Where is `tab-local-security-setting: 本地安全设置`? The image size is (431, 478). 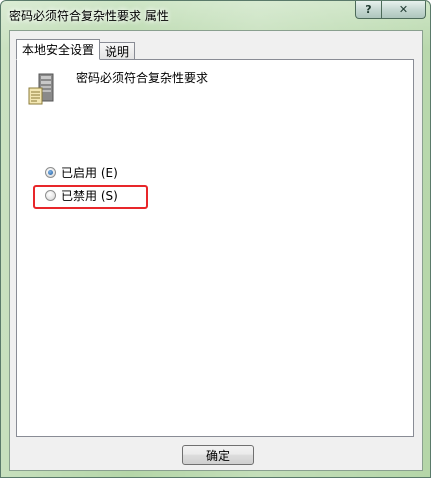
tab-local-security-setting: 本地安全设置 is located at coordinates (58, 49).